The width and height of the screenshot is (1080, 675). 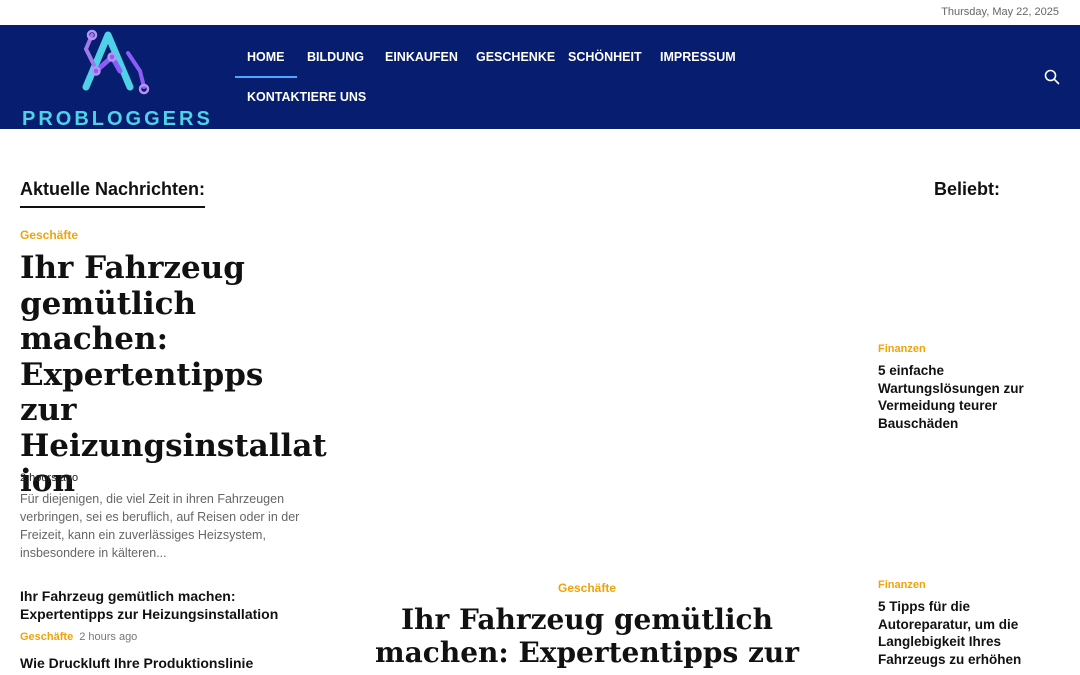 What do you see at coordinates (306, 97) in the screenshot?
I see `nav-item-kontakt: KONTAKTIERE UNS` at bounding box center [306, 97].